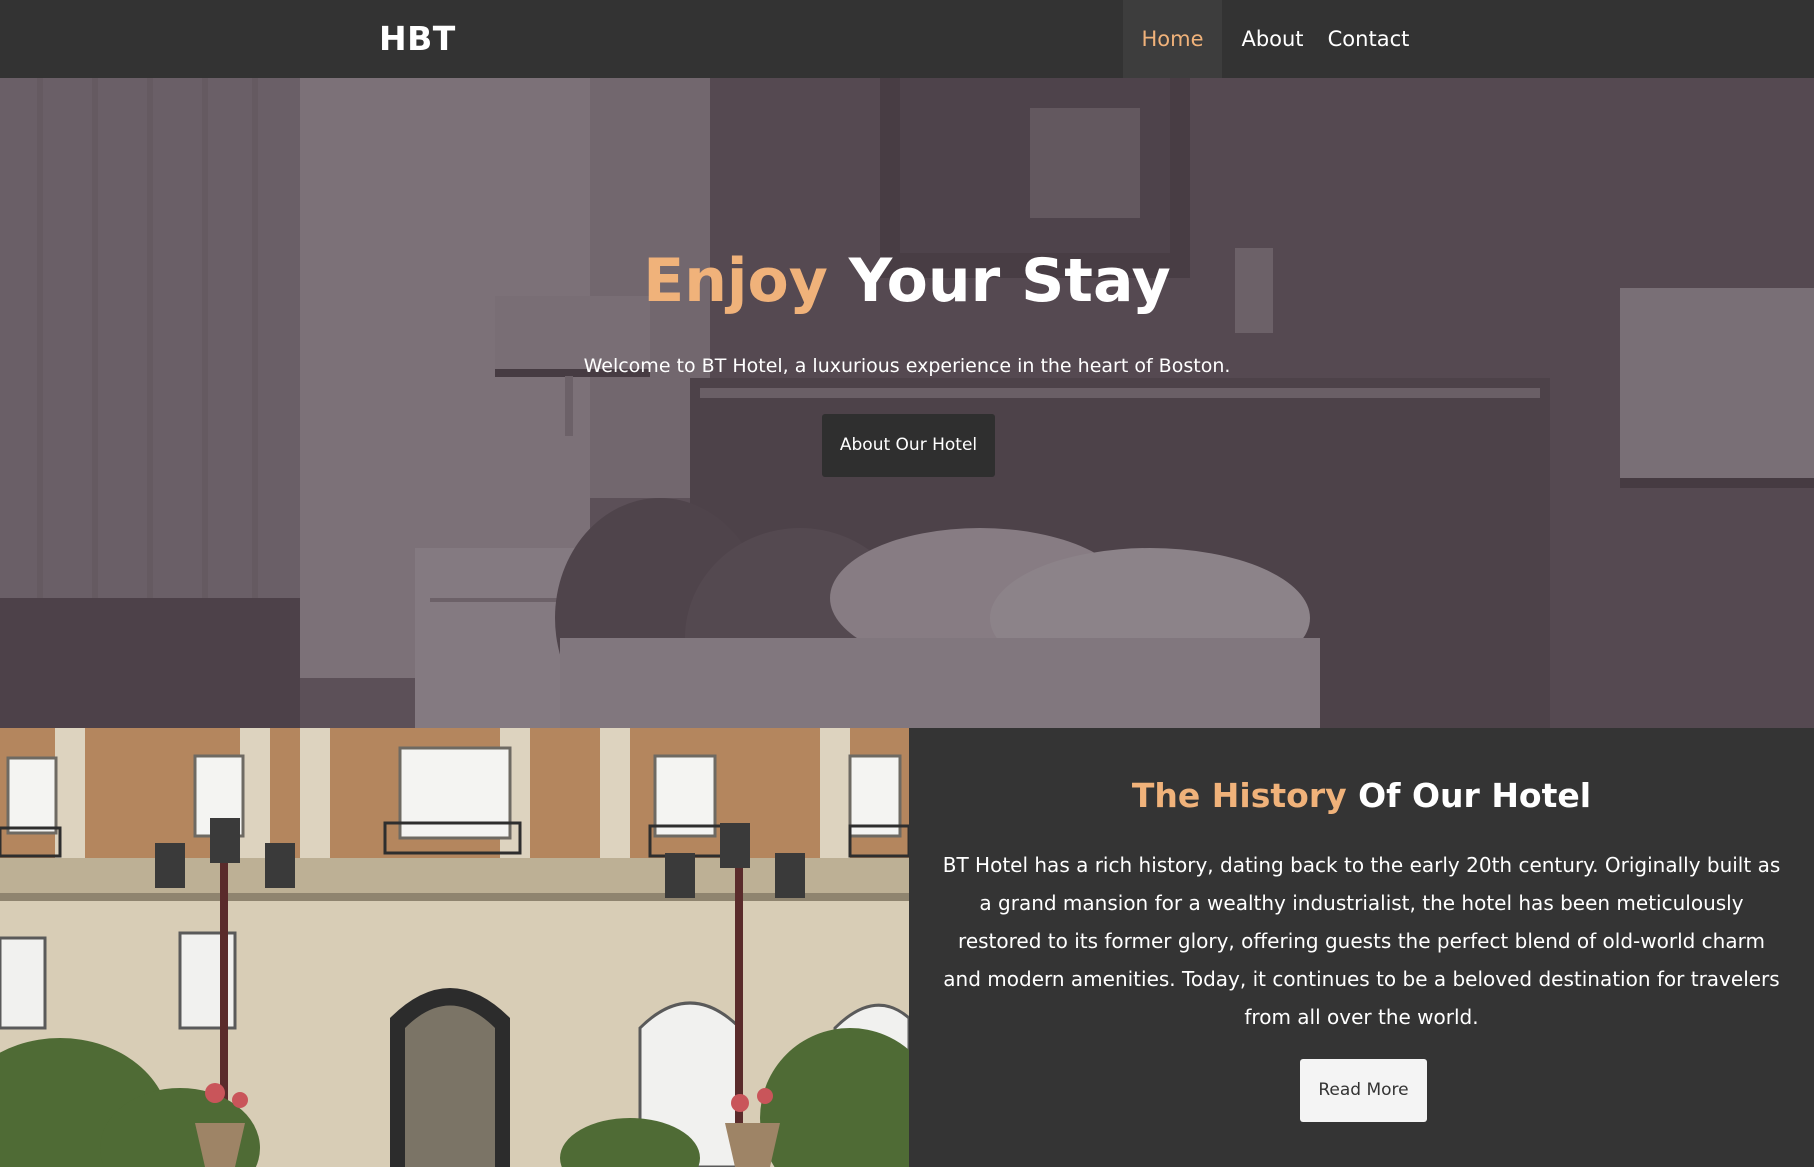 The image size is (1814, 1167). I want to click on nav-link-about: About, so click(1272, 39).